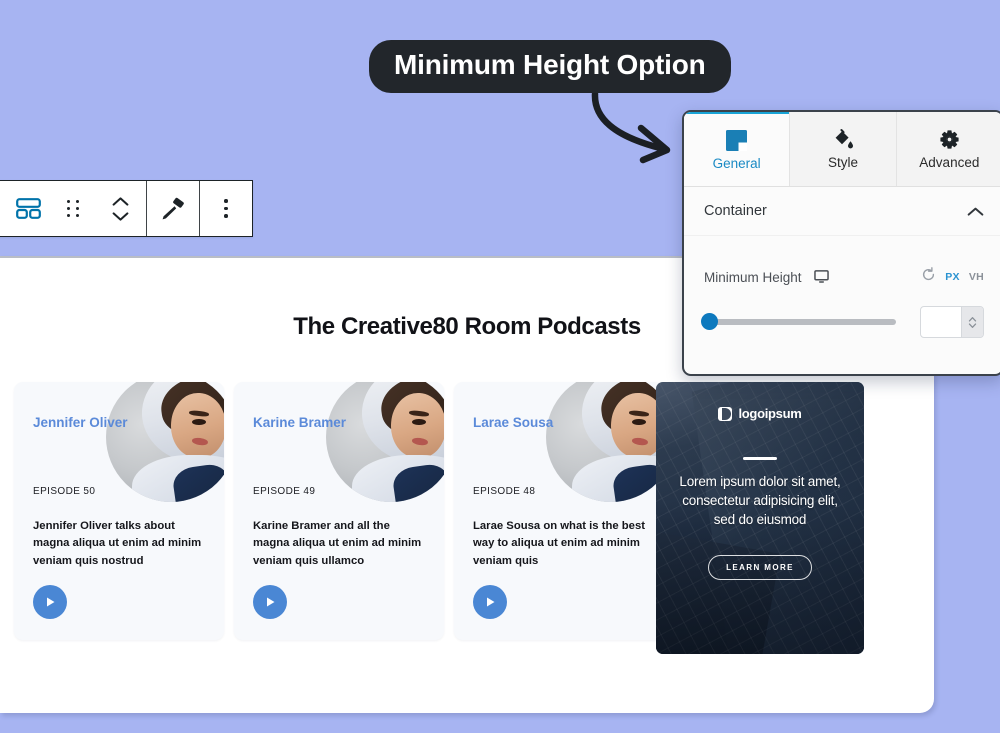  What do you see at coordinates (737, 140) in the screenshot?
I see `layout-icon` at bounding box center [737, 140].